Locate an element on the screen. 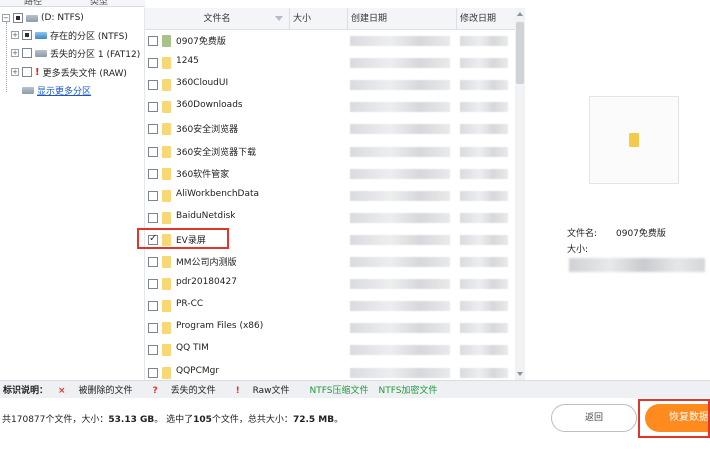 Image resolution: width=710 pixels, height=453 pixels. sort-arrow-icon is located at coordinates (279, 18).